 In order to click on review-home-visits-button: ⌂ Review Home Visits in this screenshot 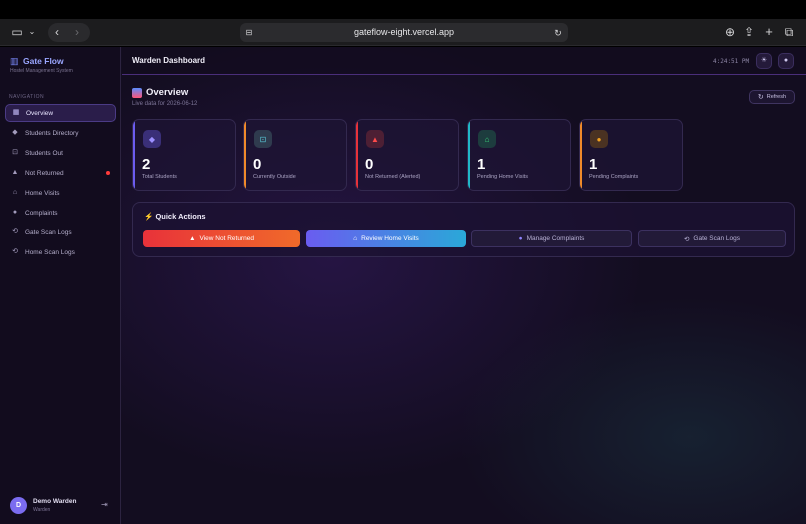, I will do `click(386, 238)`.